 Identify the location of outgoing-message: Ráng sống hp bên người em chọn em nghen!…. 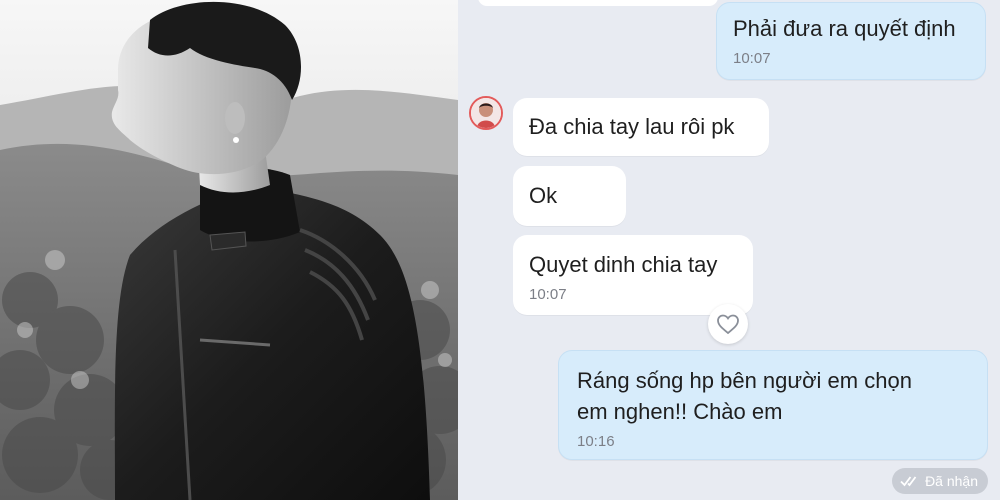
(773, 405).